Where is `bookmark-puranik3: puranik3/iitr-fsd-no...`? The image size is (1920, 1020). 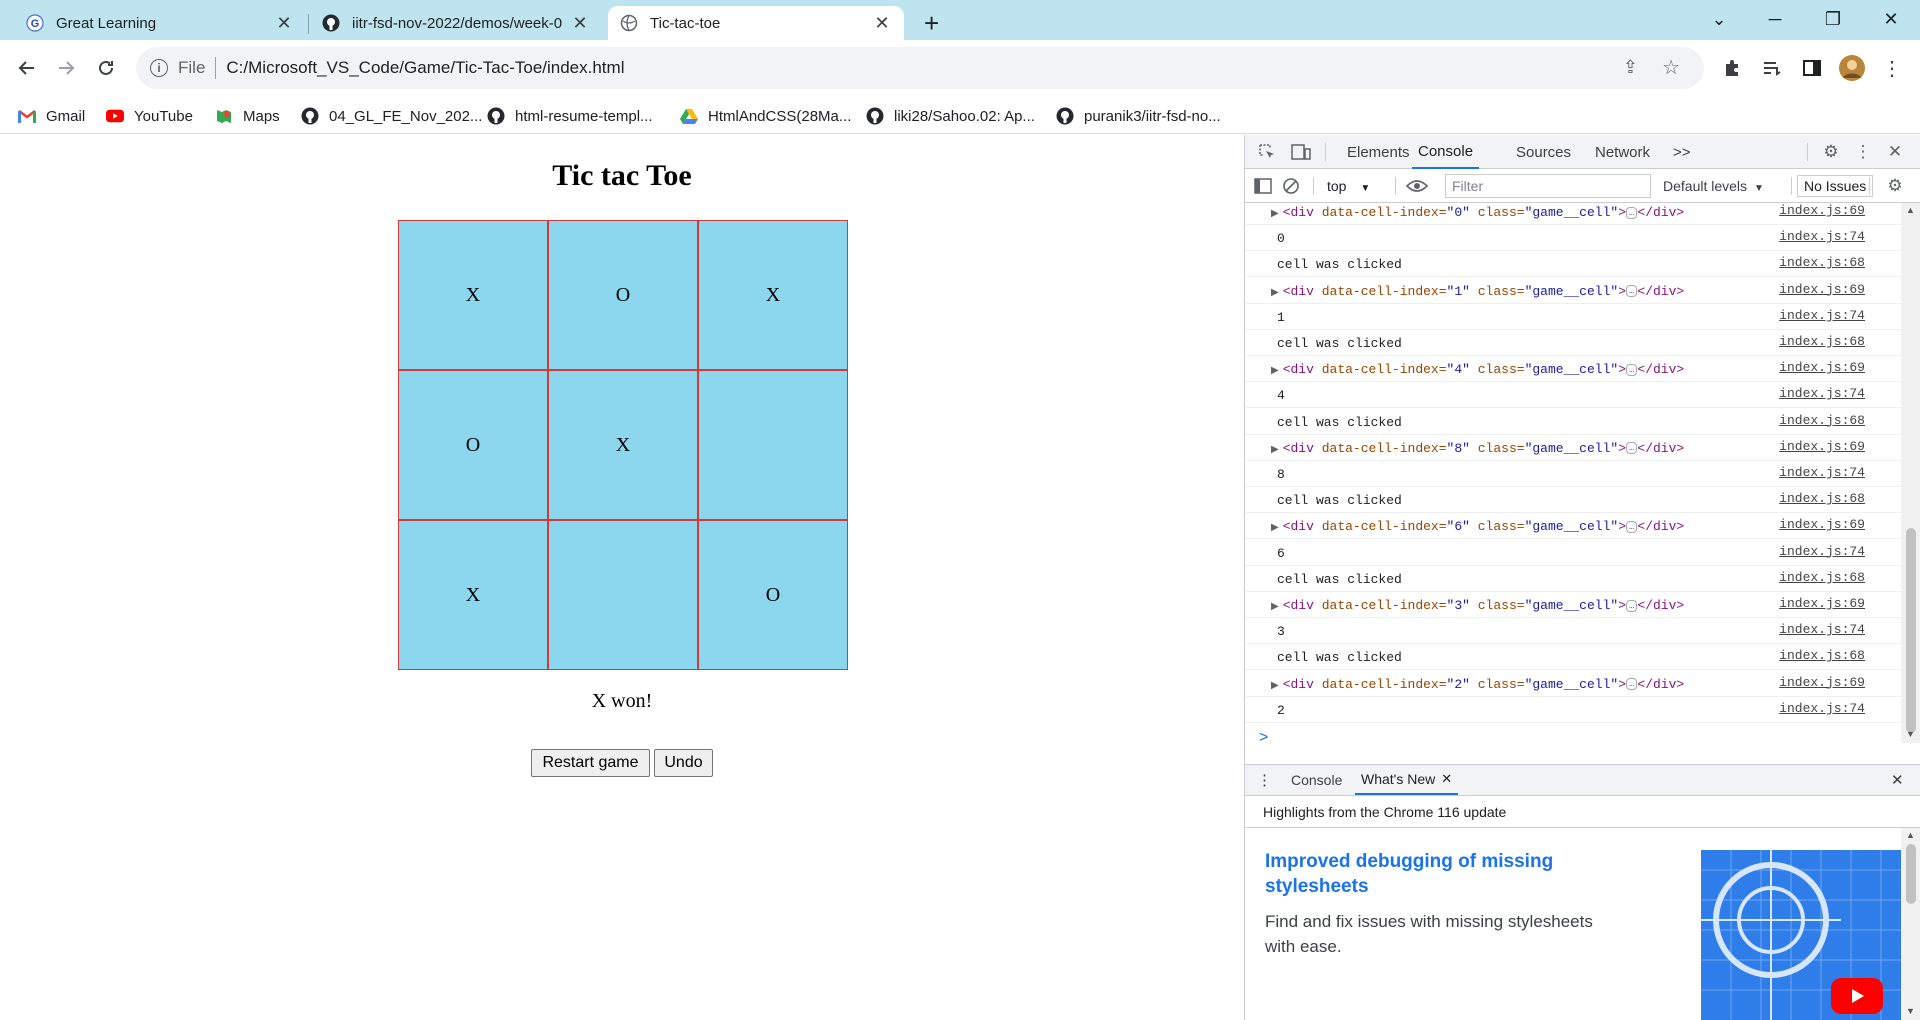 bookmark-puranik3: puranik3/iitr-fsd-no... is located at coordinates (1138, 116).